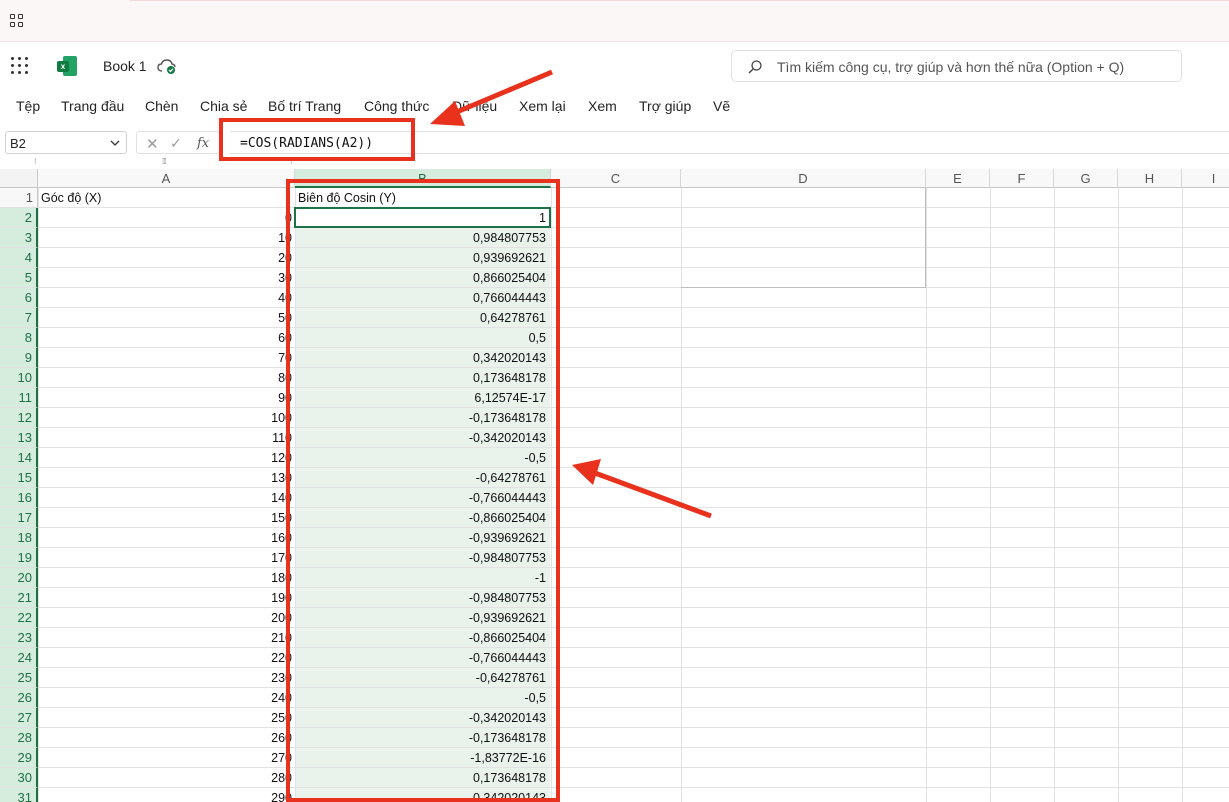 The height and width of the screenshot is (802, 1229). Describe the element at coordinates (166, 698) in the screenshot. I see `cell-a26: 240` at that location.